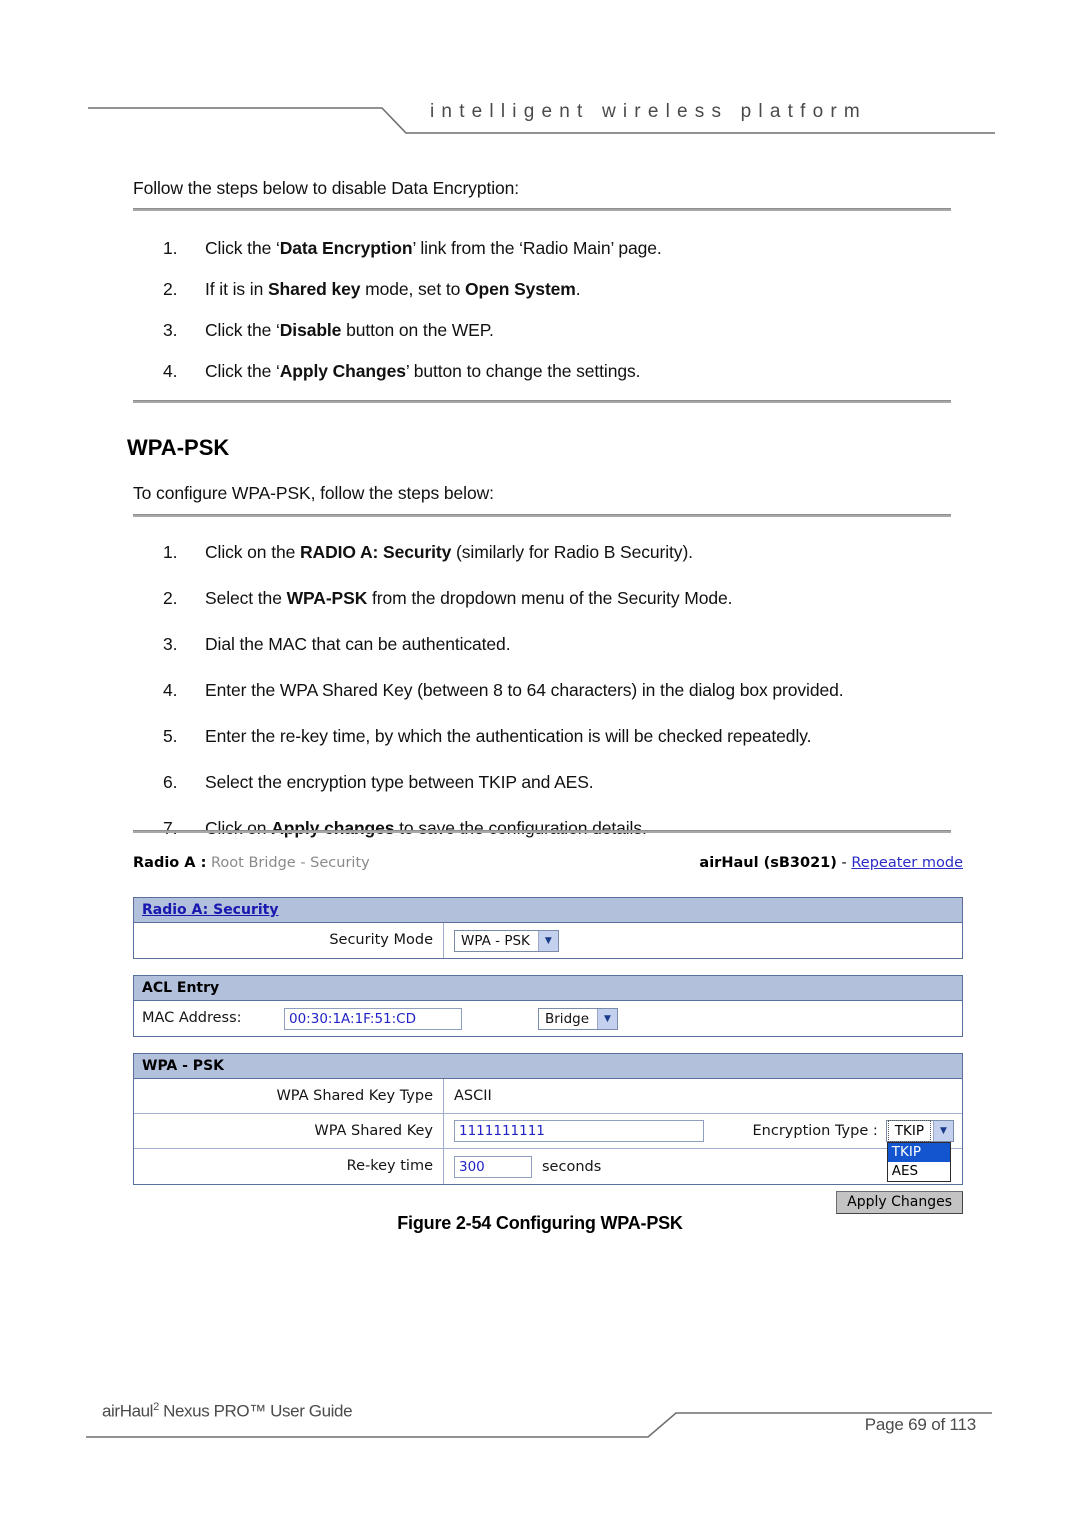 The width and height of the screenshot is (1080, 1528). I want to click on apply-button-row: Apply Changes, so click(548, 1202).